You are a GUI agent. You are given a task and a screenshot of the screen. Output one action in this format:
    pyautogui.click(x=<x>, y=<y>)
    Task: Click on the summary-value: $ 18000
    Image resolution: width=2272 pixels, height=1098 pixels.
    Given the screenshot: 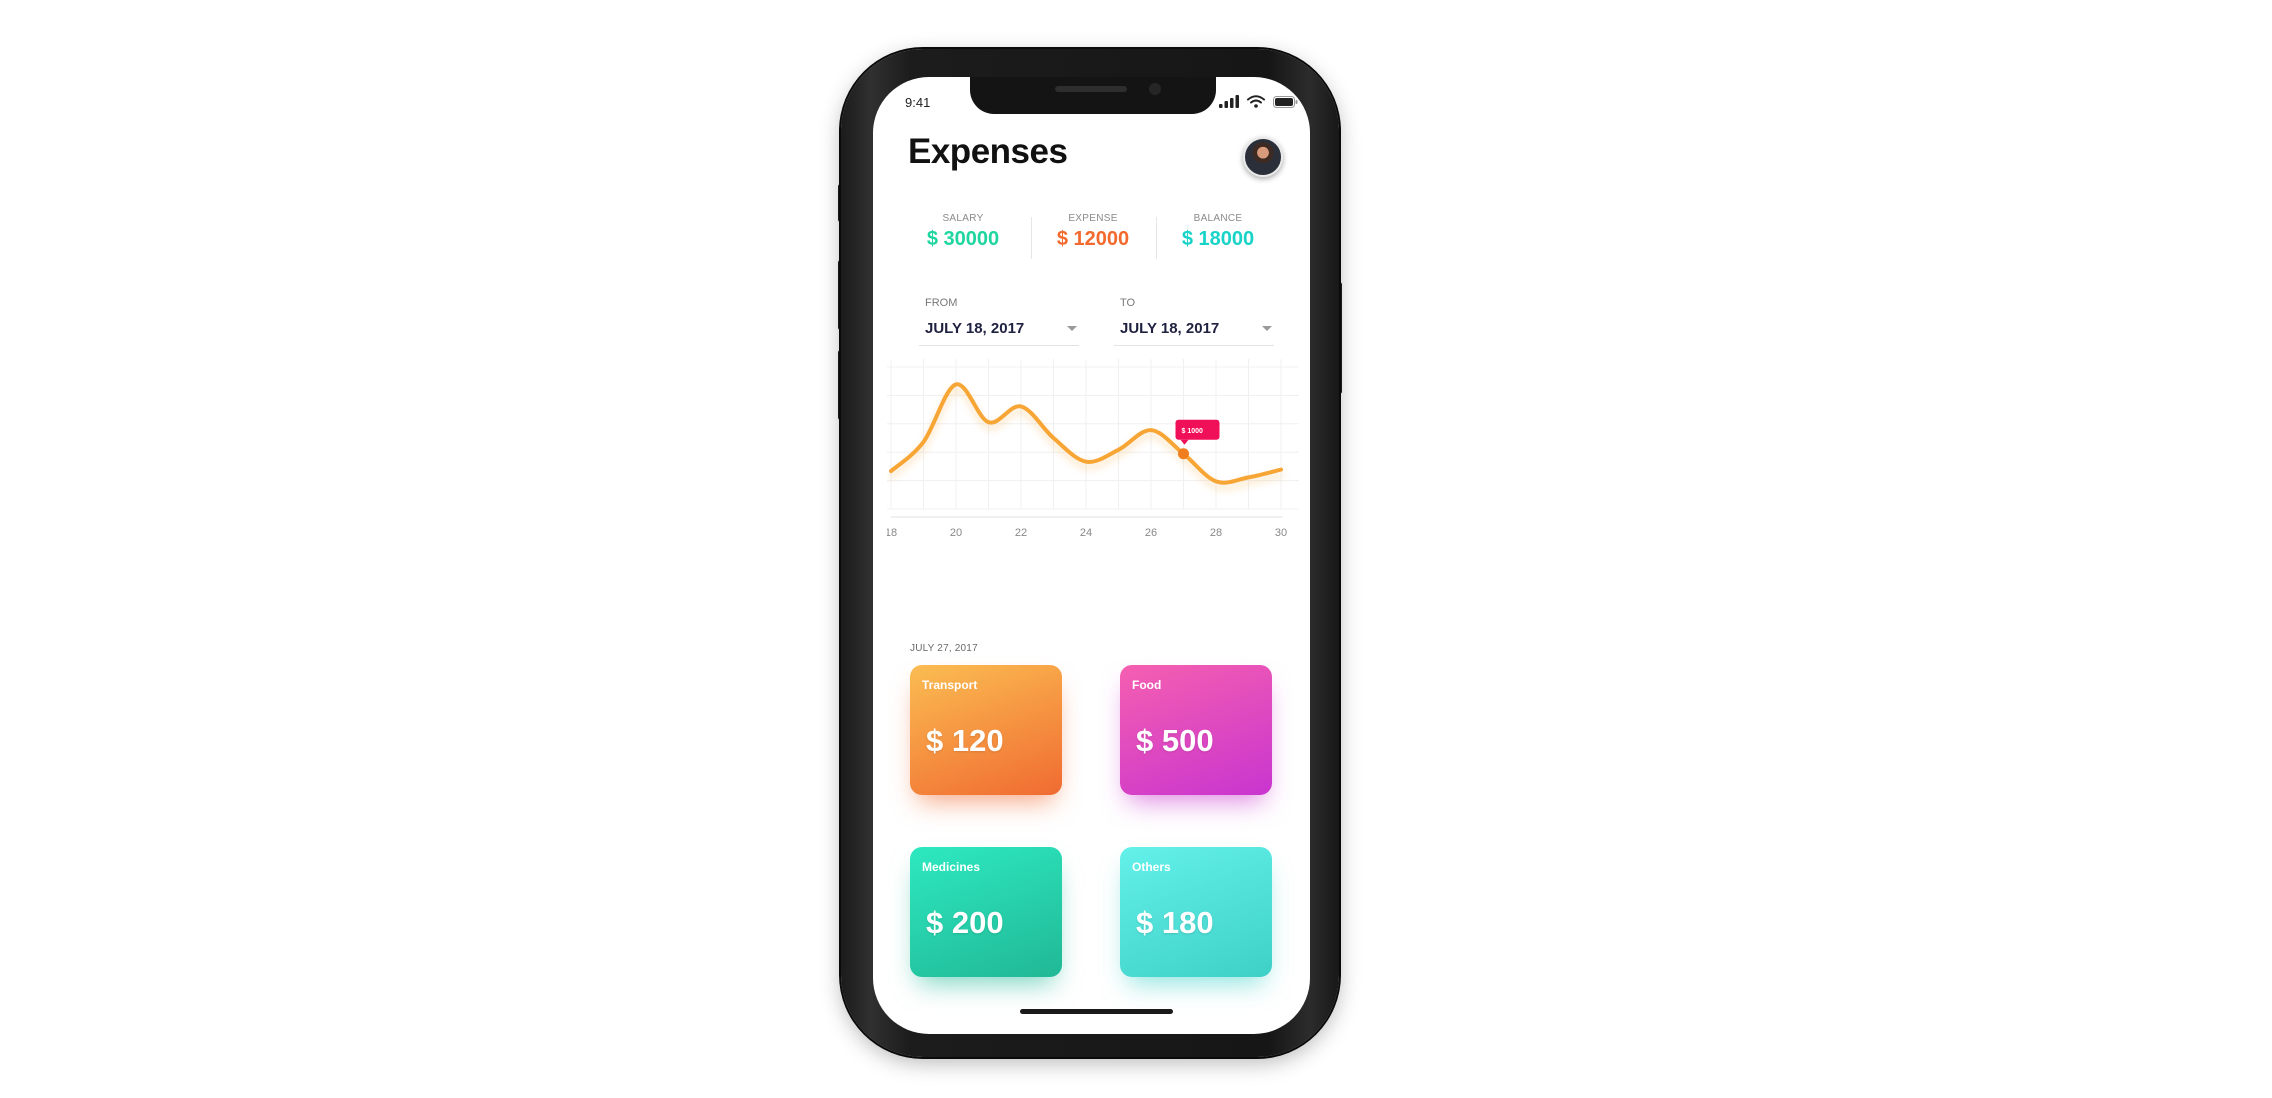 What is the action you would take?
    pyautogui.click(x=1218, y=239)
    